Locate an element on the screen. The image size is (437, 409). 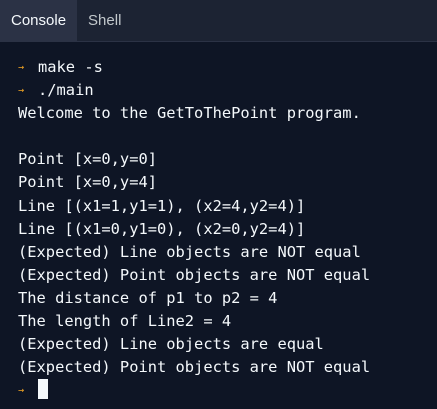
output-line: Point [x=0,y=4] is located at coordinates (87, 182).